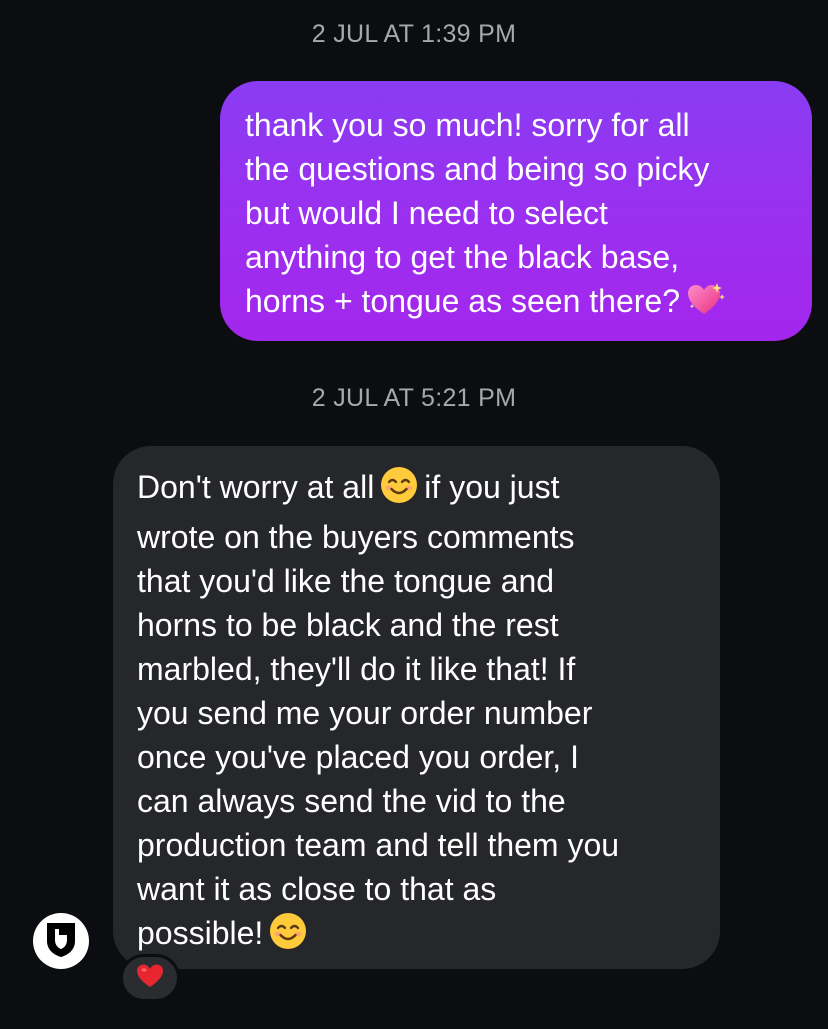 This screenshot has width=828, height=1029. I want to click on message-text-line: wrote on the buyers comments, so click(356, 537).